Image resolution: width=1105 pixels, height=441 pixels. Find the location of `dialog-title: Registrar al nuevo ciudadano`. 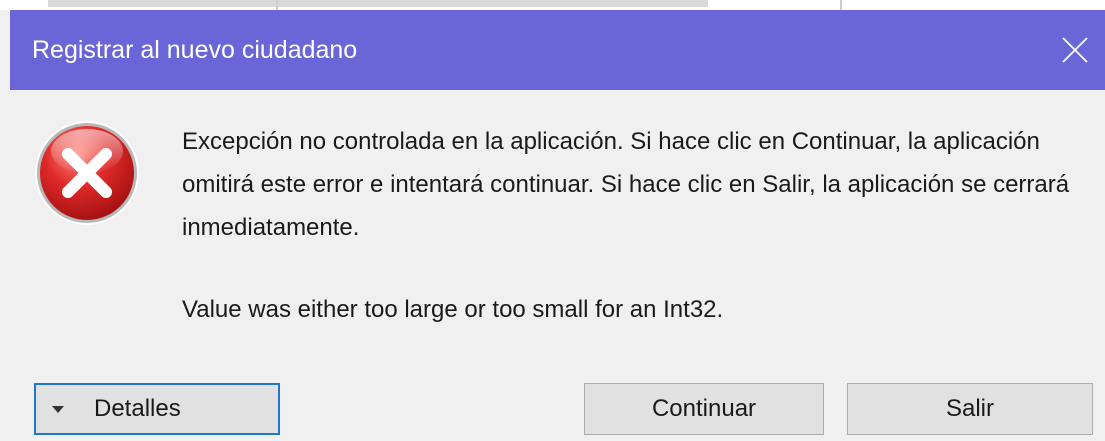

dialog-title: Registrar al nuevo ciudadano is located at coordinates (195, 50).